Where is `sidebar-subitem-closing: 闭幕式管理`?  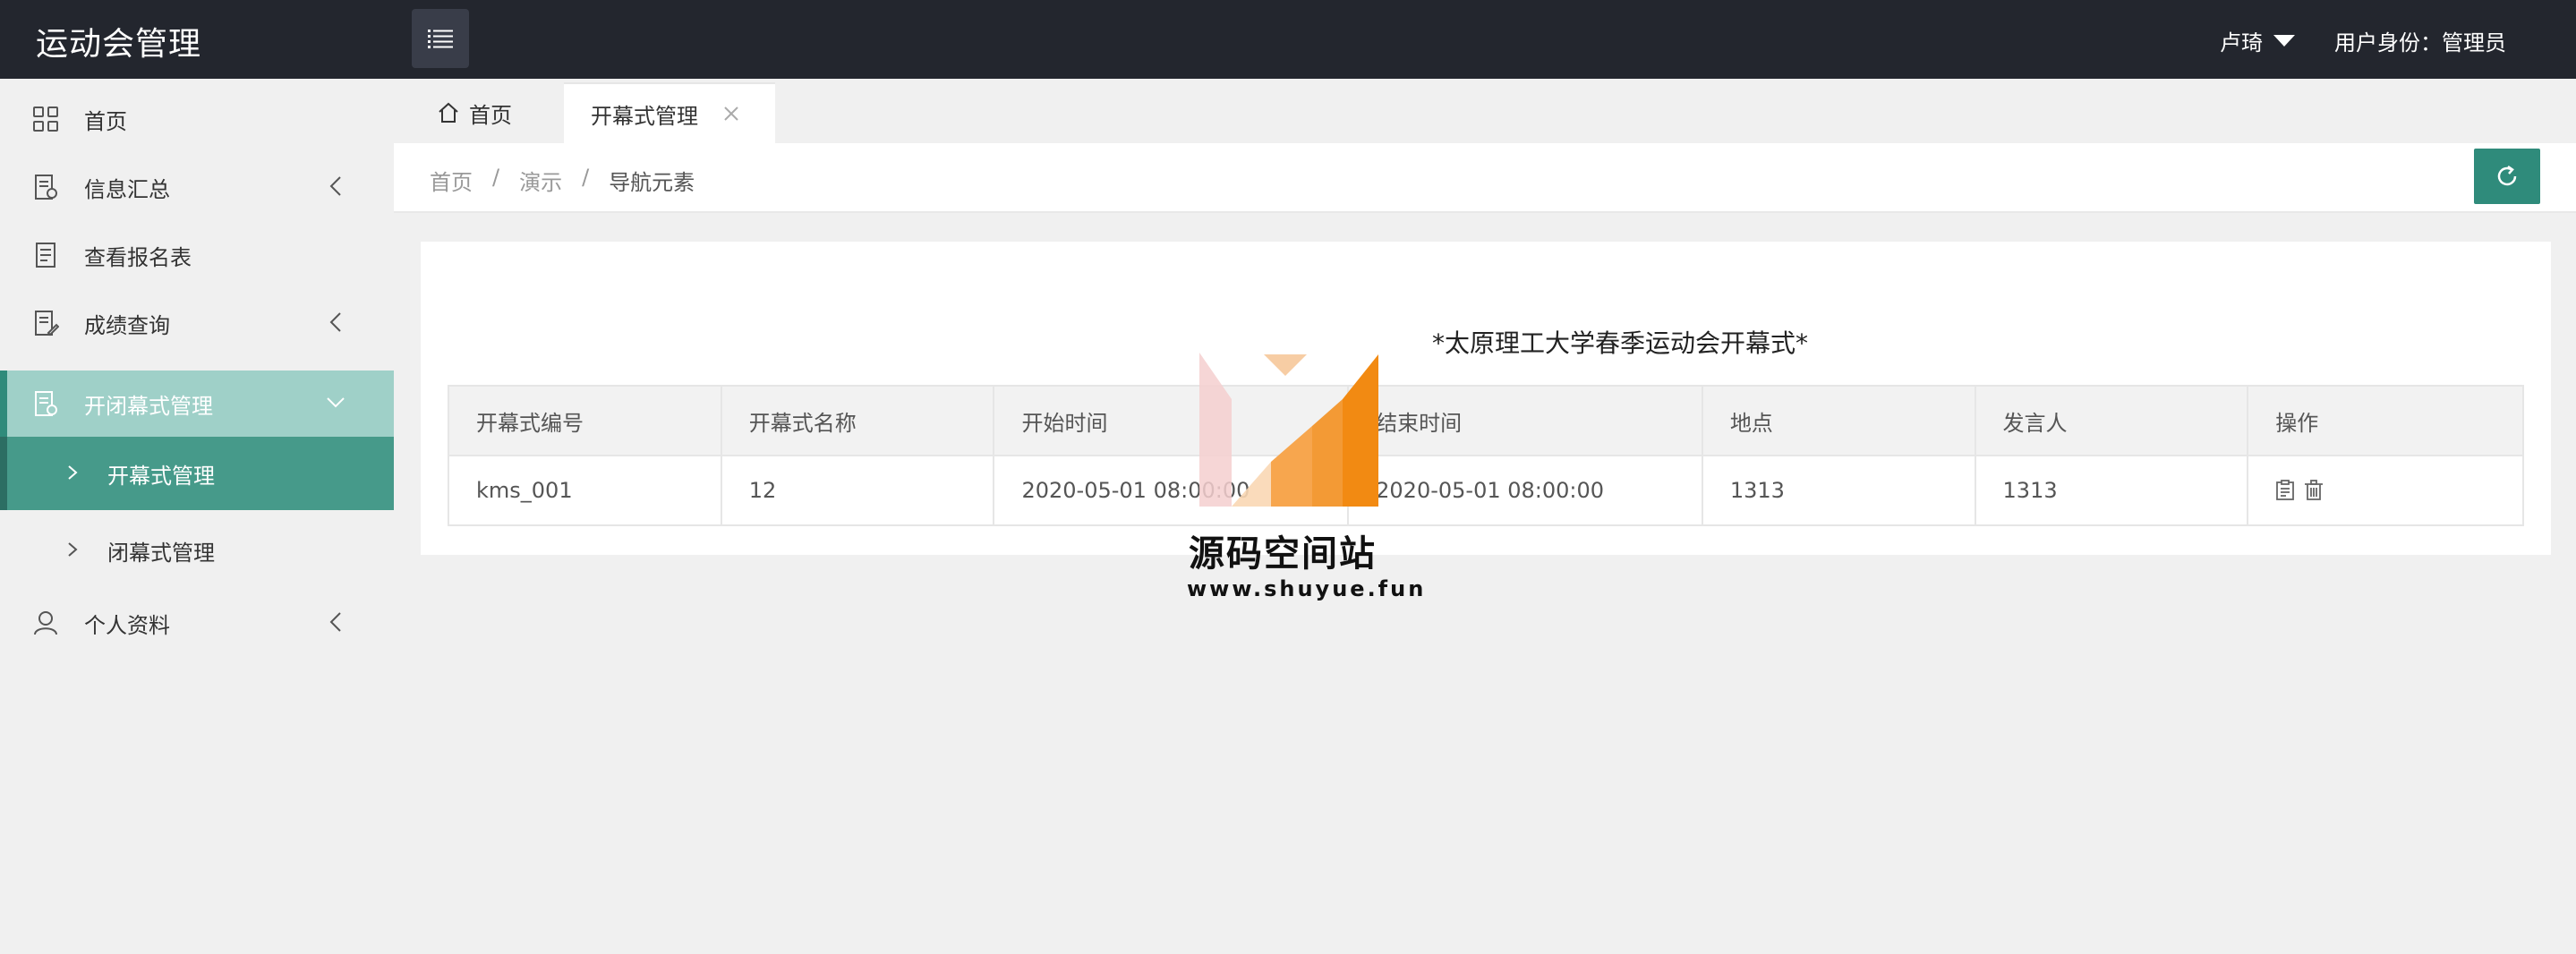
sidebar-subitem-closing: 闭幕式管理 is located at coordinates (197, 551).